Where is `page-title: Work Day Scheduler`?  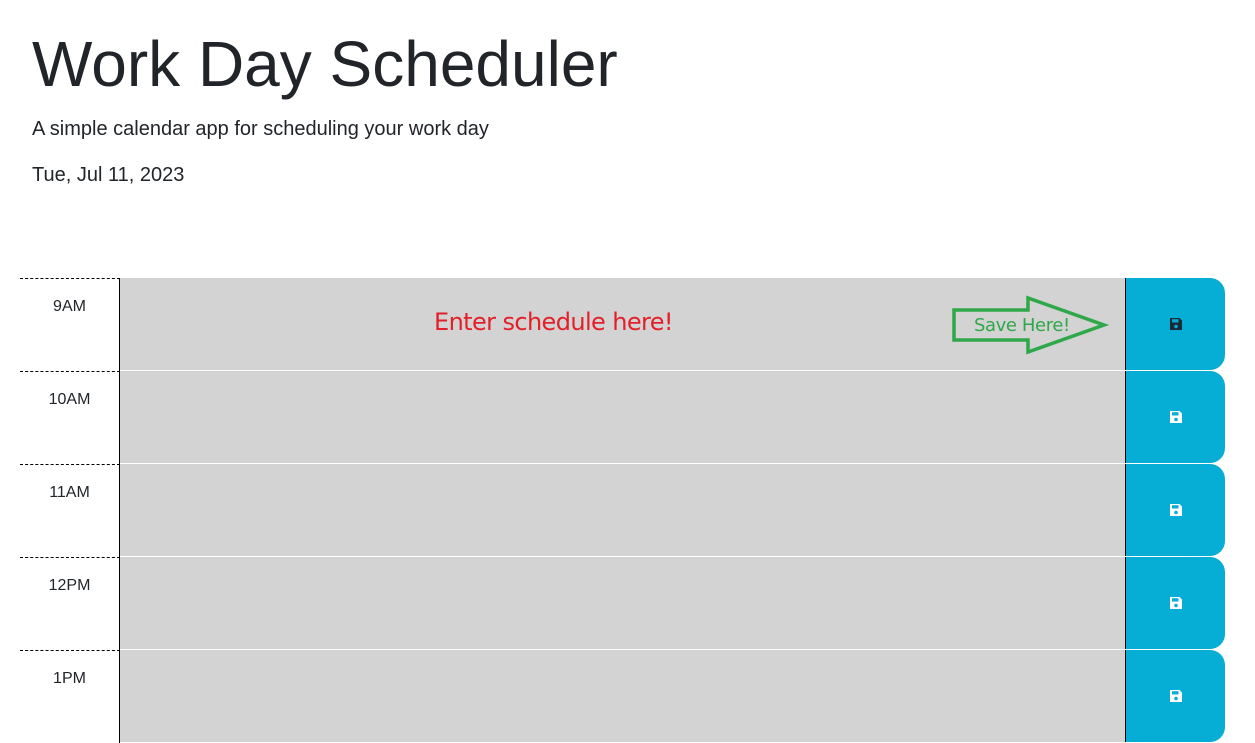
page-title: Work Day Scheduler is located at coordinates (325, 64).